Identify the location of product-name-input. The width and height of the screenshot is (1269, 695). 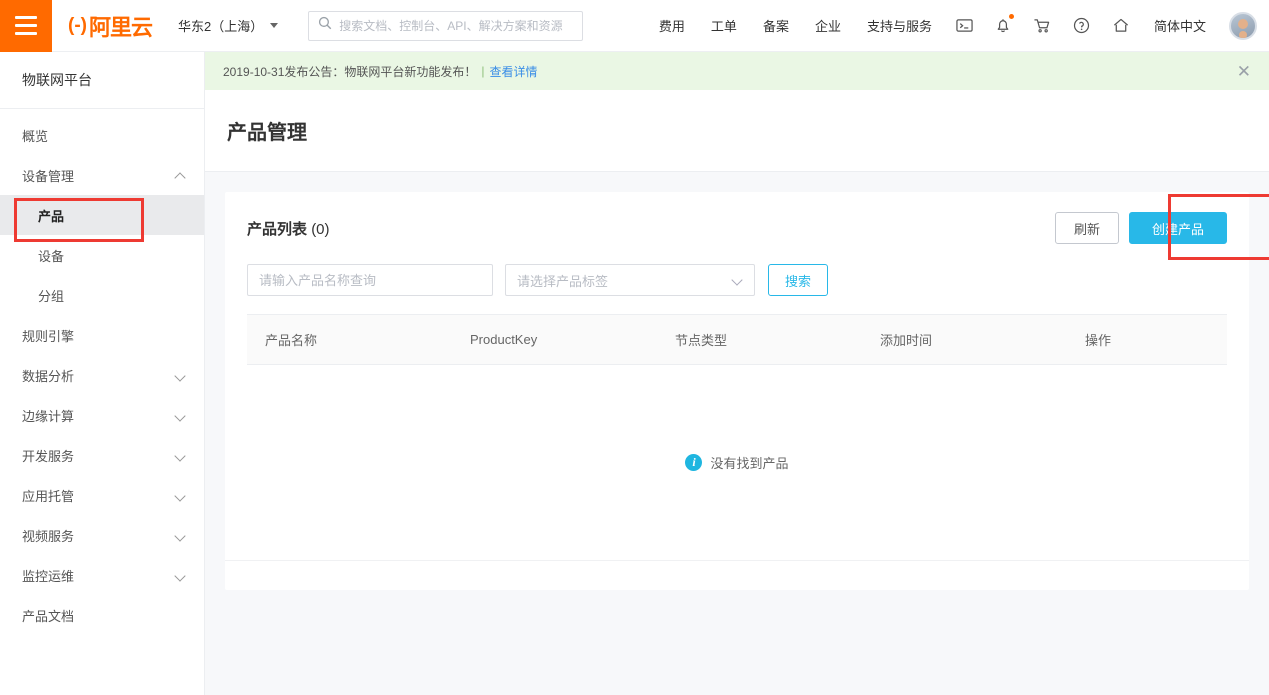
(370, 280).